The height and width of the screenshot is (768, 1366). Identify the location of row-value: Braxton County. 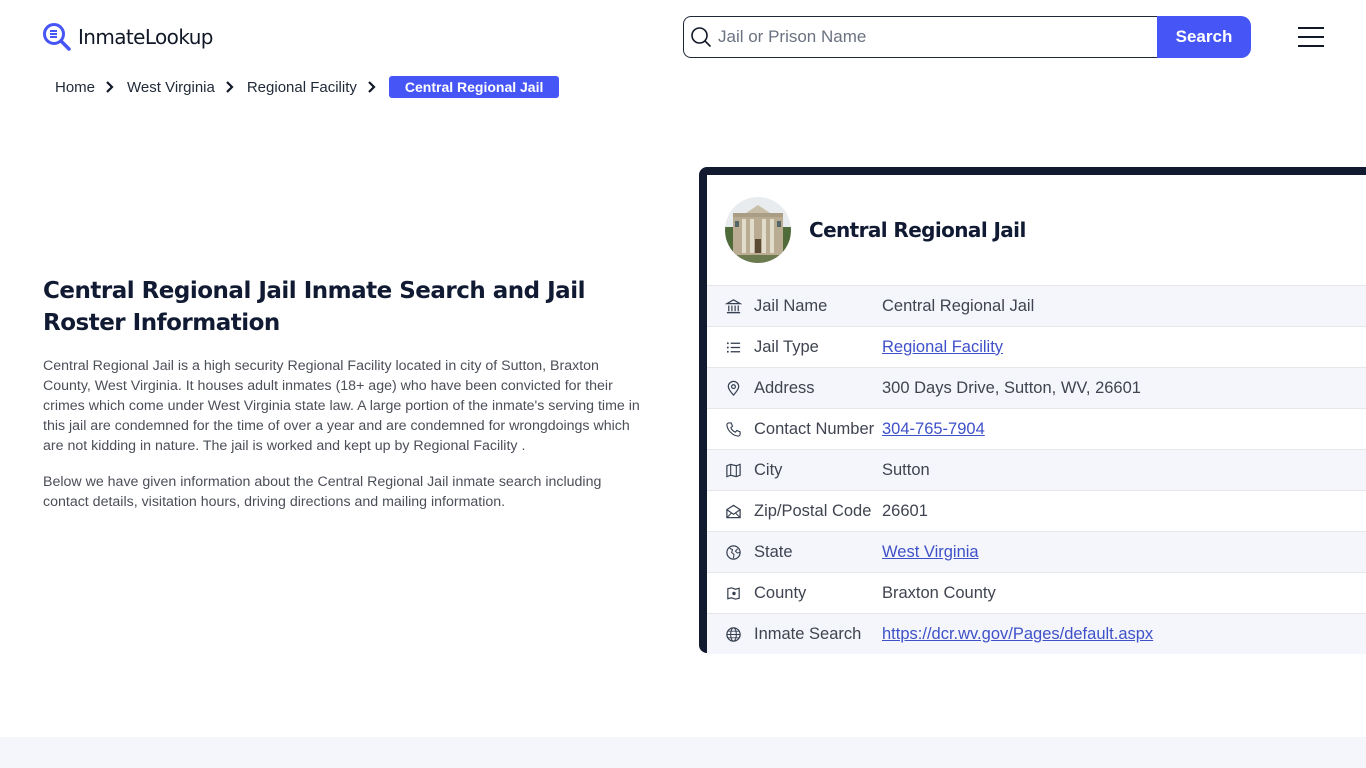
(939, 592).